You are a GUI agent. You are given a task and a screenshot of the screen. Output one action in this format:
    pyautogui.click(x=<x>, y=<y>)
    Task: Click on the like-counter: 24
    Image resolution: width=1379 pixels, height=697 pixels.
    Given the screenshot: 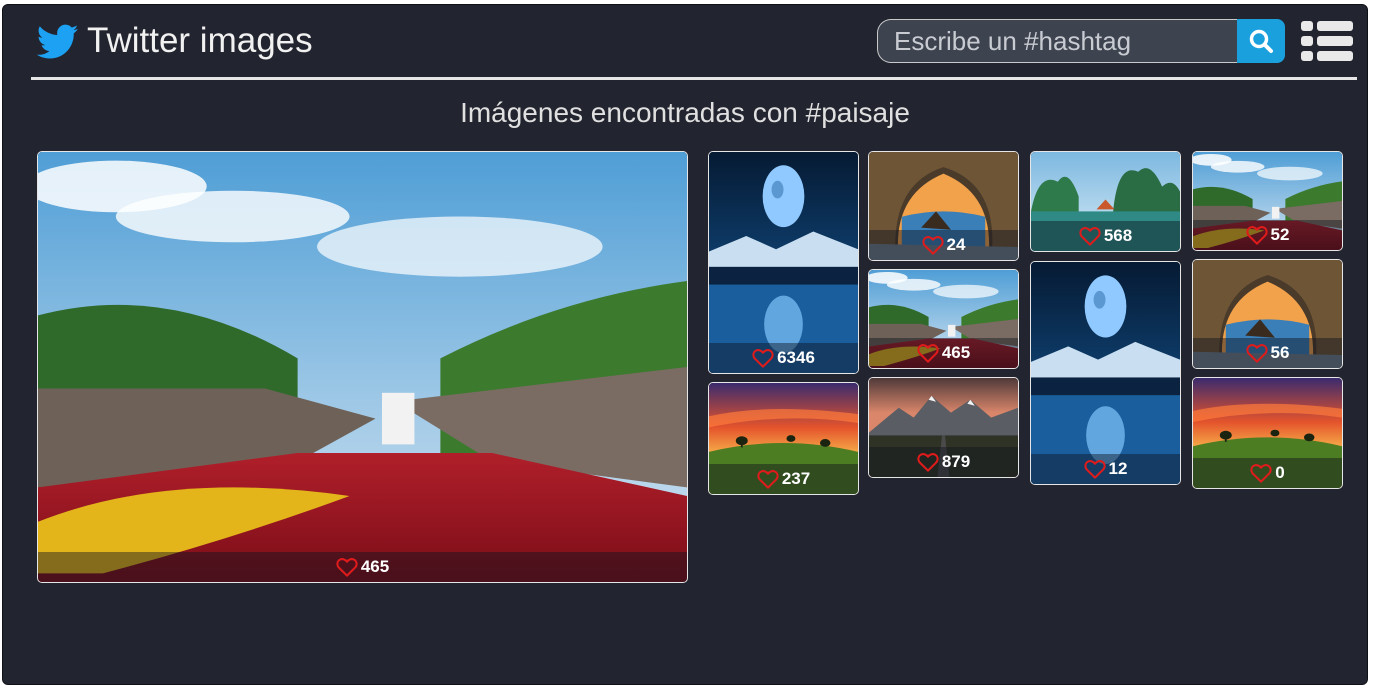 What is the action you would take?
    pyautogui.click(x=943, y=245)
    